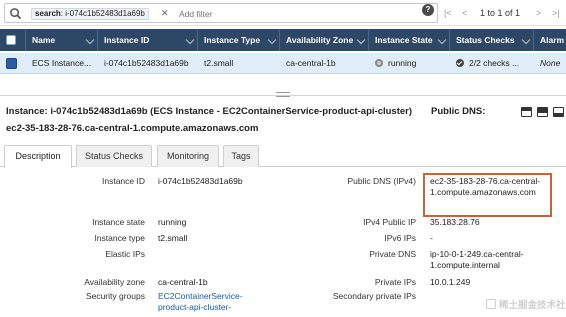 This screenshot has width=566, height=317. I want to click on cell-instance-id: i-074c1b52483d1a69b, so click(146, 63).